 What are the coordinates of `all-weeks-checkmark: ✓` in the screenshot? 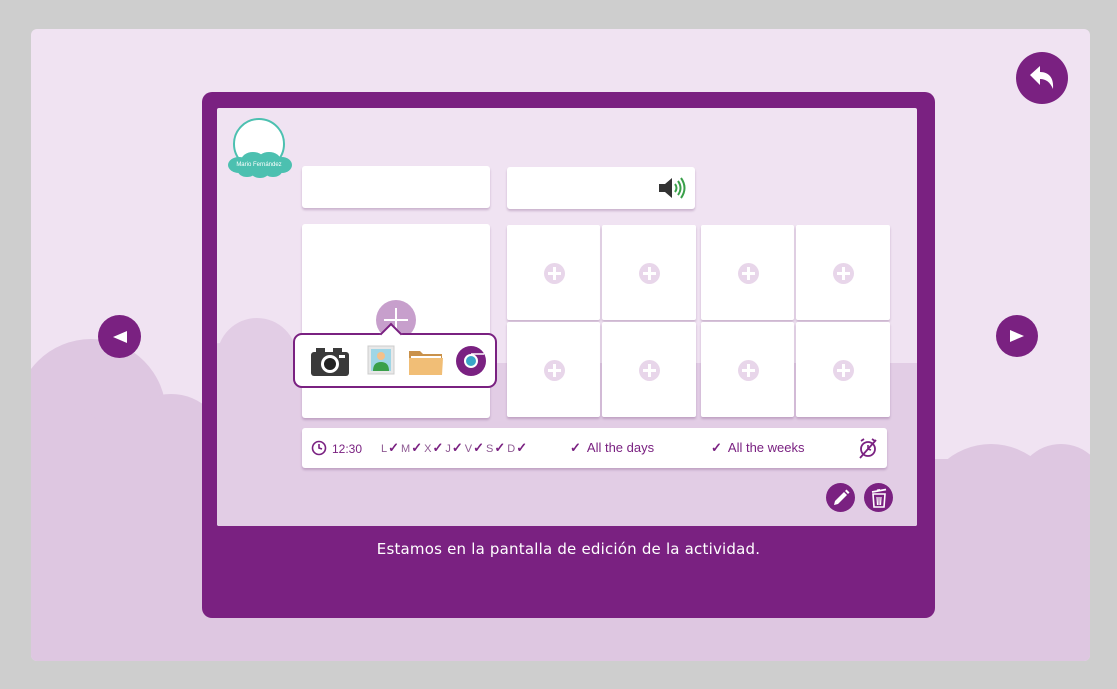 It's located at (716, 447).